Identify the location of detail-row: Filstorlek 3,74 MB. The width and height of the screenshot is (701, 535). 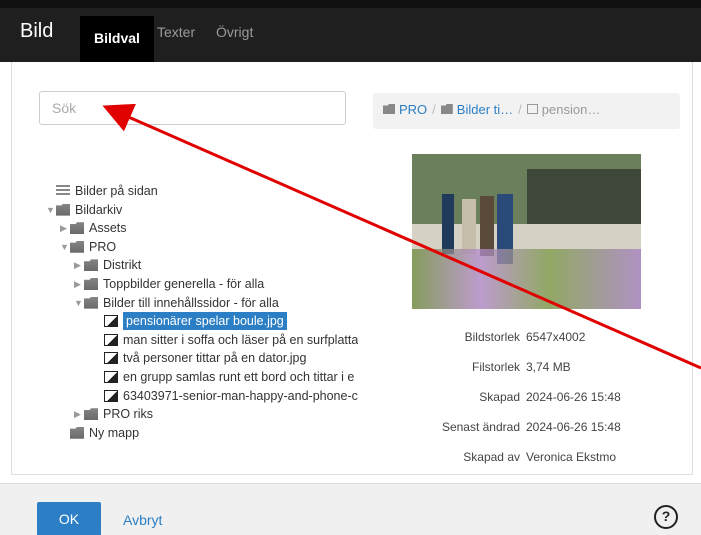
(526, 367).